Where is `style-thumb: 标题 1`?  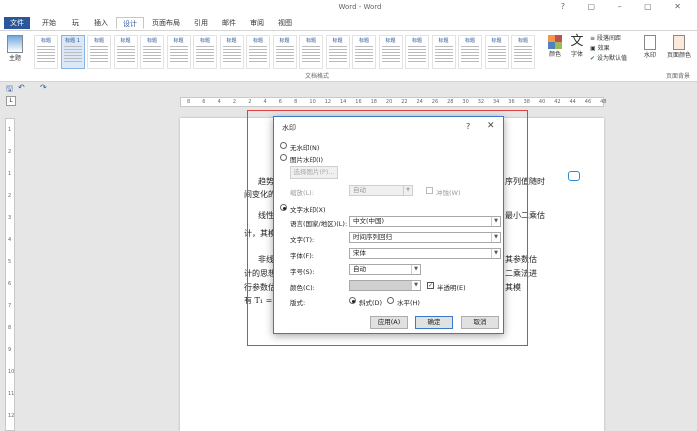
style-thumb: 标题 1 is located at coordinates (72, 52).